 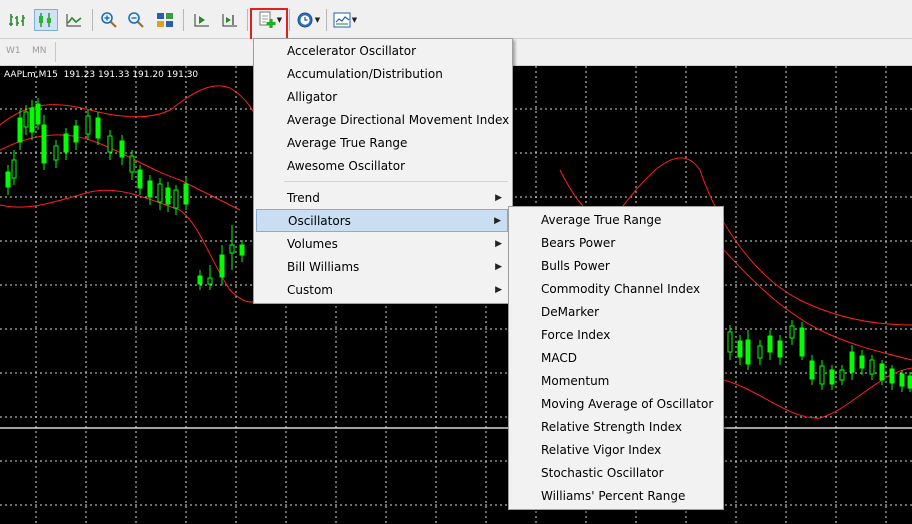 What do you see at coordinates (602, 473) in the screenshot?
I see `osc-stochastic: Stochastic Oscillator` at bounding box center [602, 473].